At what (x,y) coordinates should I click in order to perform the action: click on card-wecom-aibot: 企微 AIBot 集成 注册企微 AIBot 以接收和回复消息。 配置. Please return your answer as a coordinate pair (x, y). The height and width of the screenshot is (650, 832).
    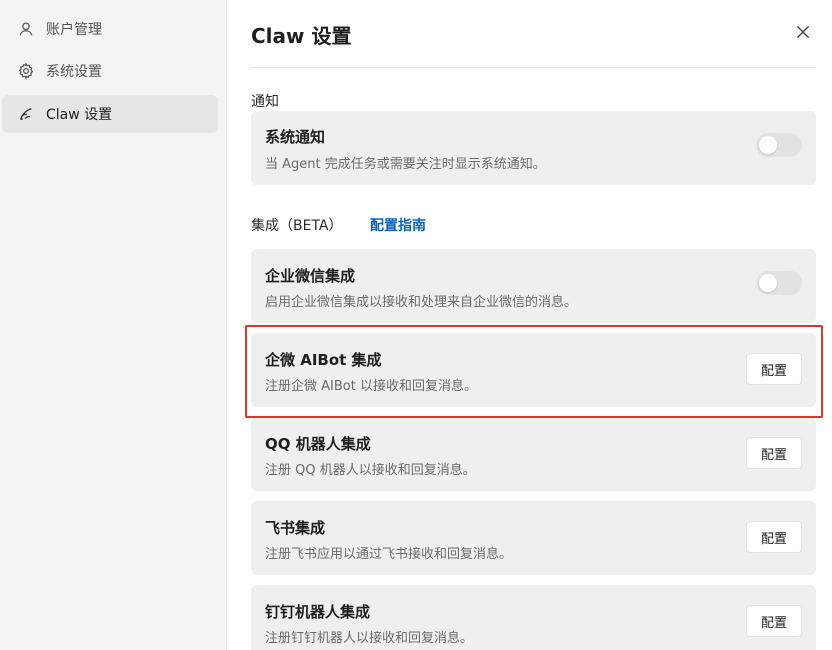
    Looking at the image, I should click on (533, 370).